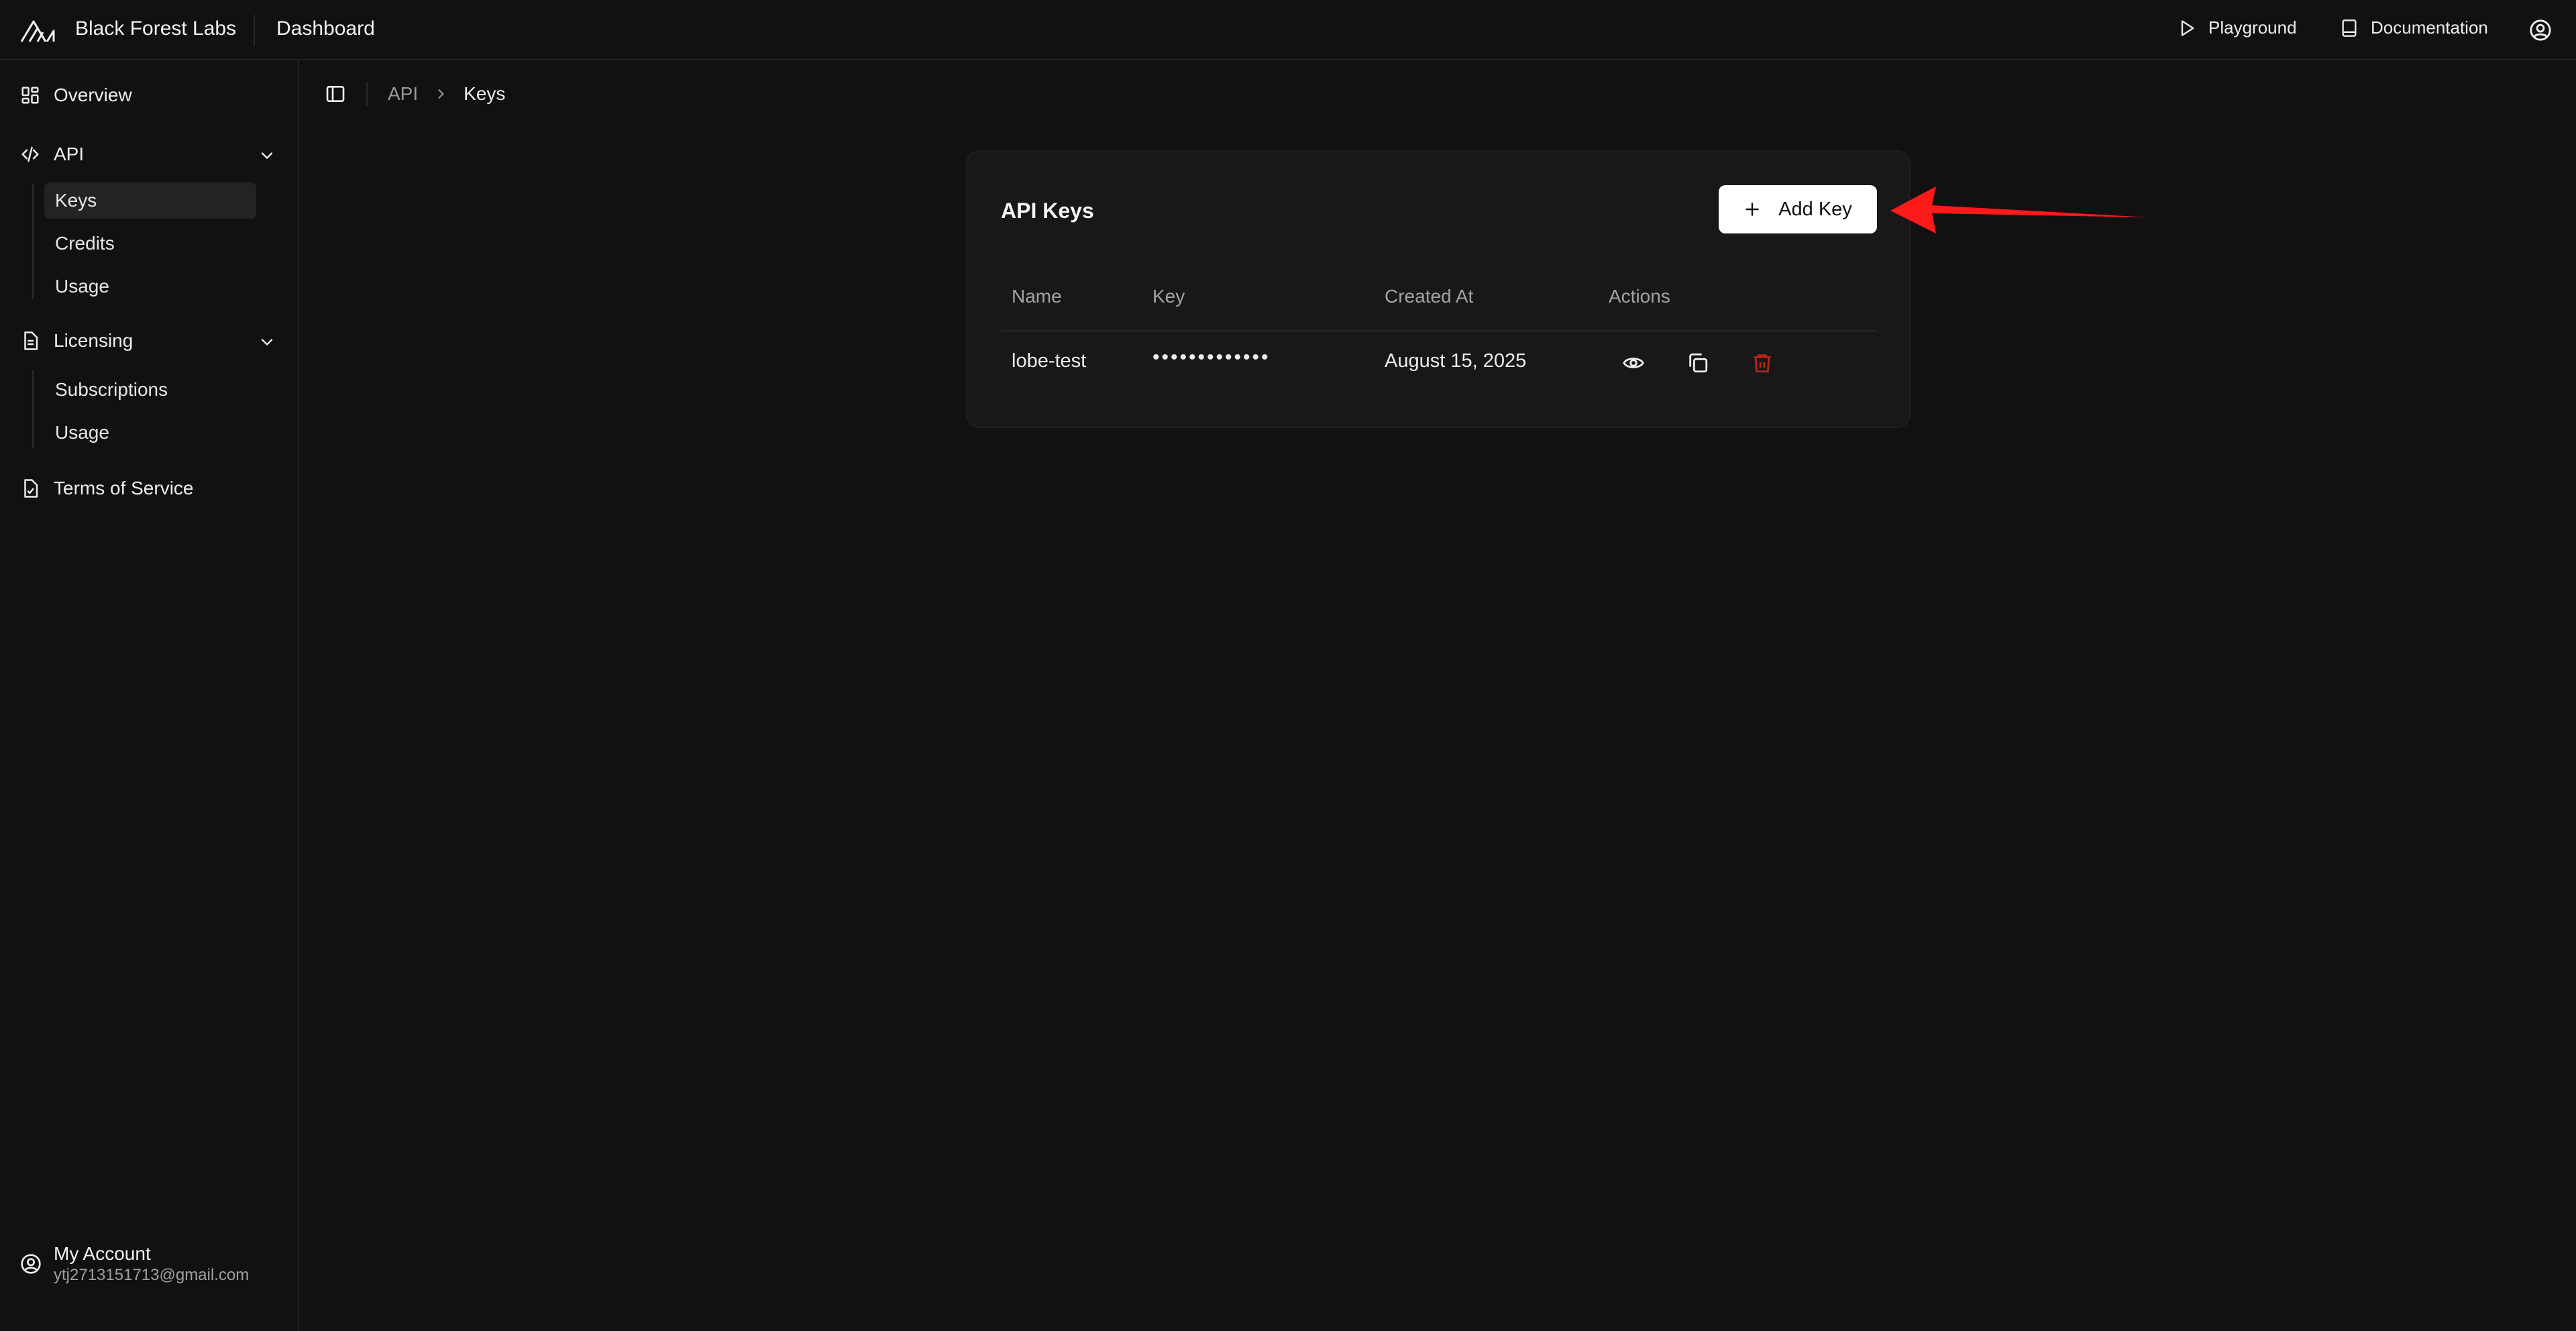 The height and width of the screenshot is (1331, 2576). I want to click on sidebar-item-credits: Credits, so click(150, 243).